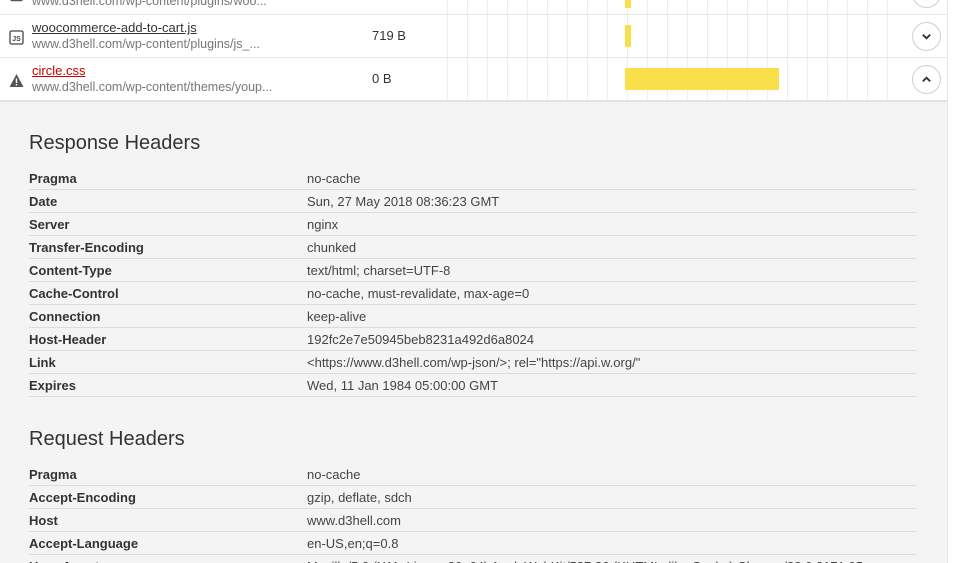 This screenshot has height=563, width=966. Describe the element at coordinates (956, 281) in the screenshot. I see `scrollbar` at that location.